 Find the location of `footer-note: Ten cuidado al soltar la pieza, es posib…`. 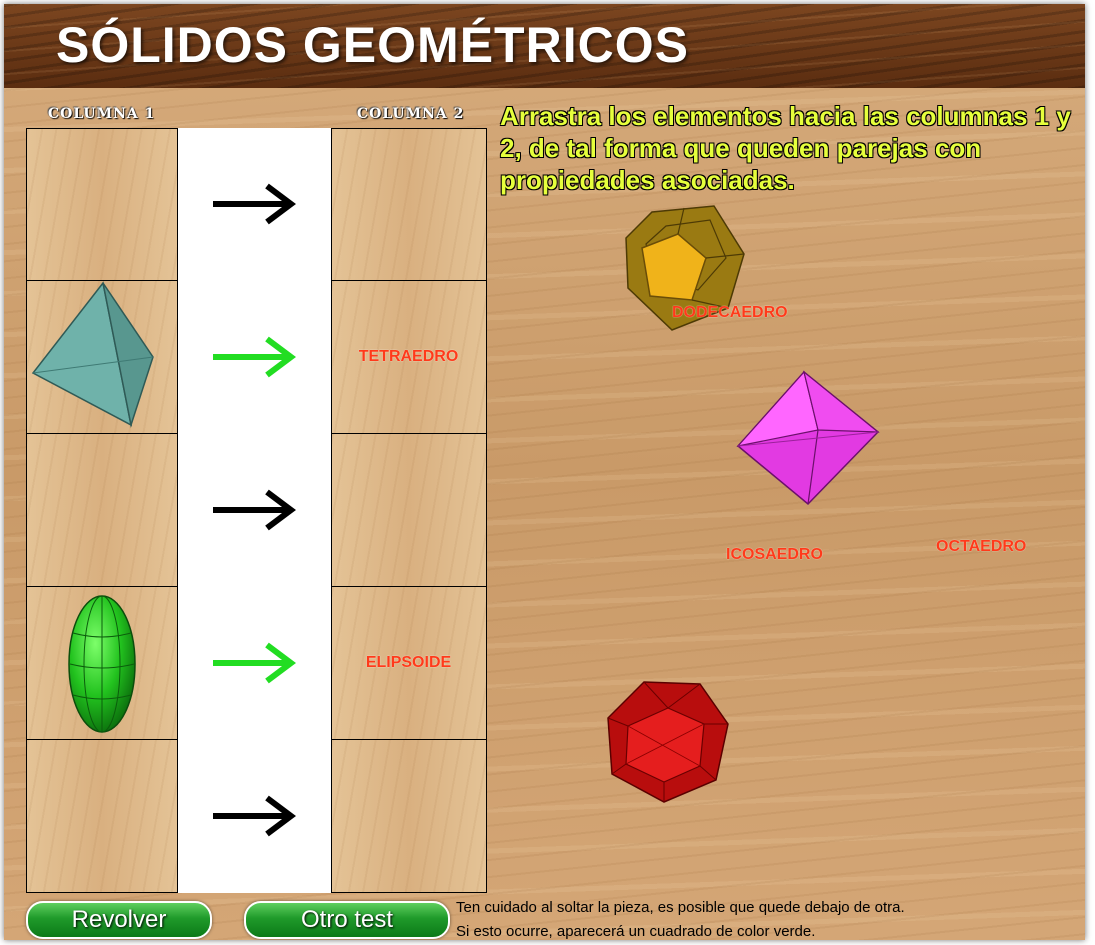

footer-note: Ten cuidado al soltar la pieza, es posib… is located at coordinates (770, 918).